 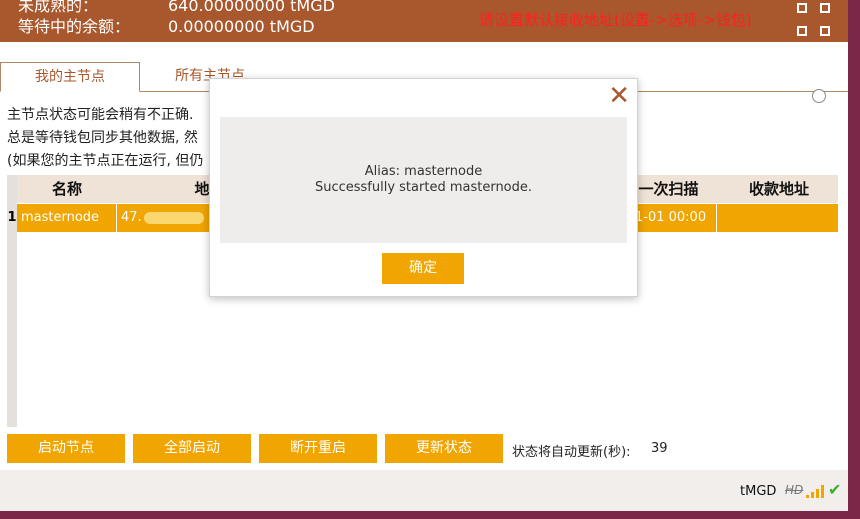 What do you see at coordinates (854, 255) in the screenshot?
I see `desktop-edge` at bounding box center [854, 255].